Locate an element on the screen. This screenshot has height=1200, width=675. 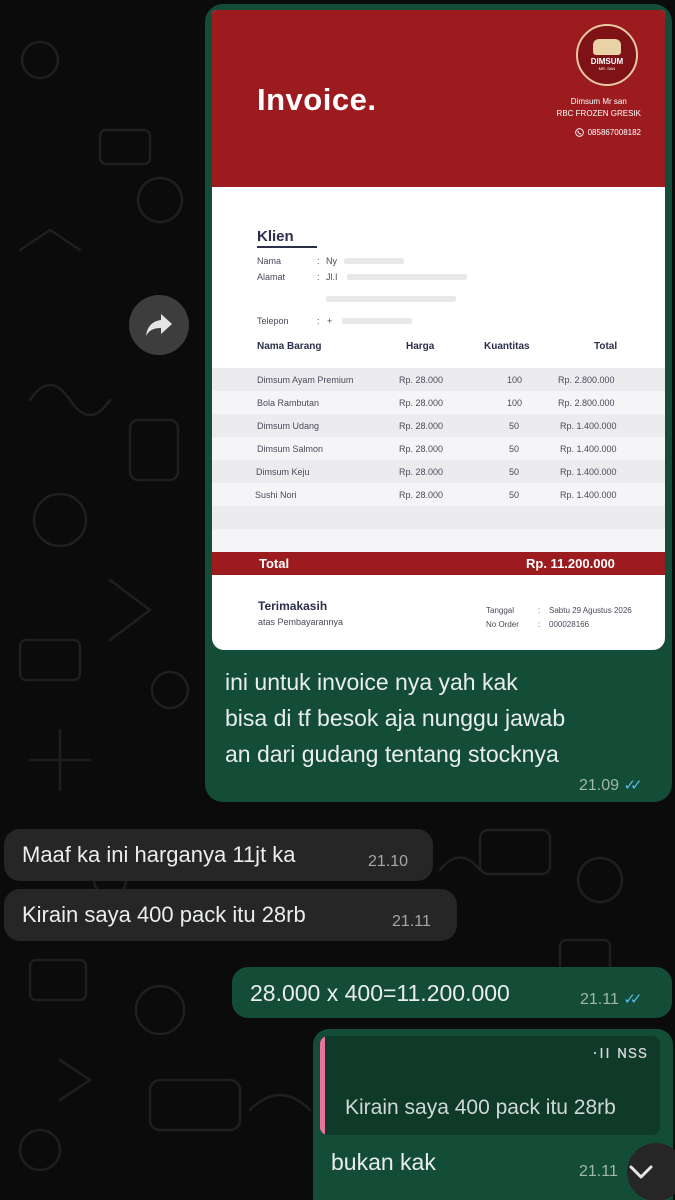
message-text: bukan kak is located at coordinates (383, 1162).